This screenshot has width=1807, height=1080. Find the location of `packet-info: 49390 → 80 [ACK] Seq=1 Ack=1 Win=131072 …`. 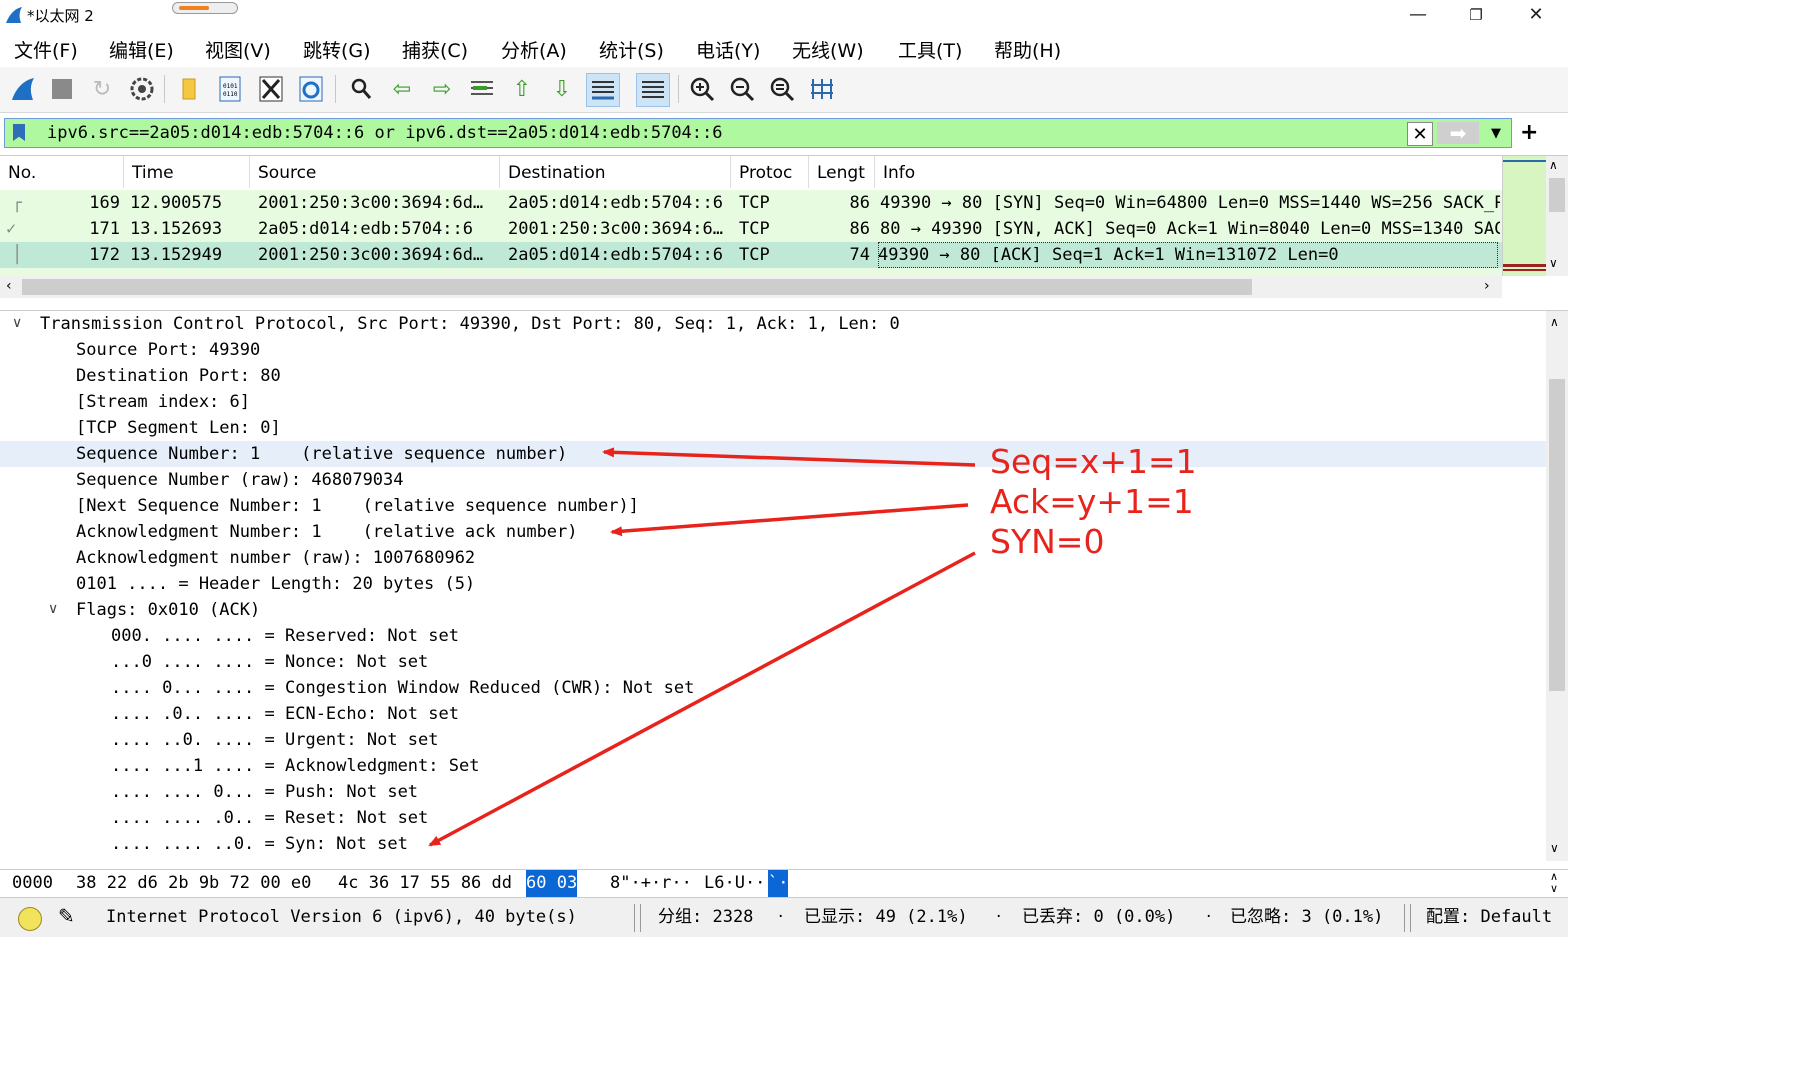

packet-info: 49390 → 80 [ACK] Seq=1 Ack=1 Win=131072 … is located at coordinates (1188, 255).